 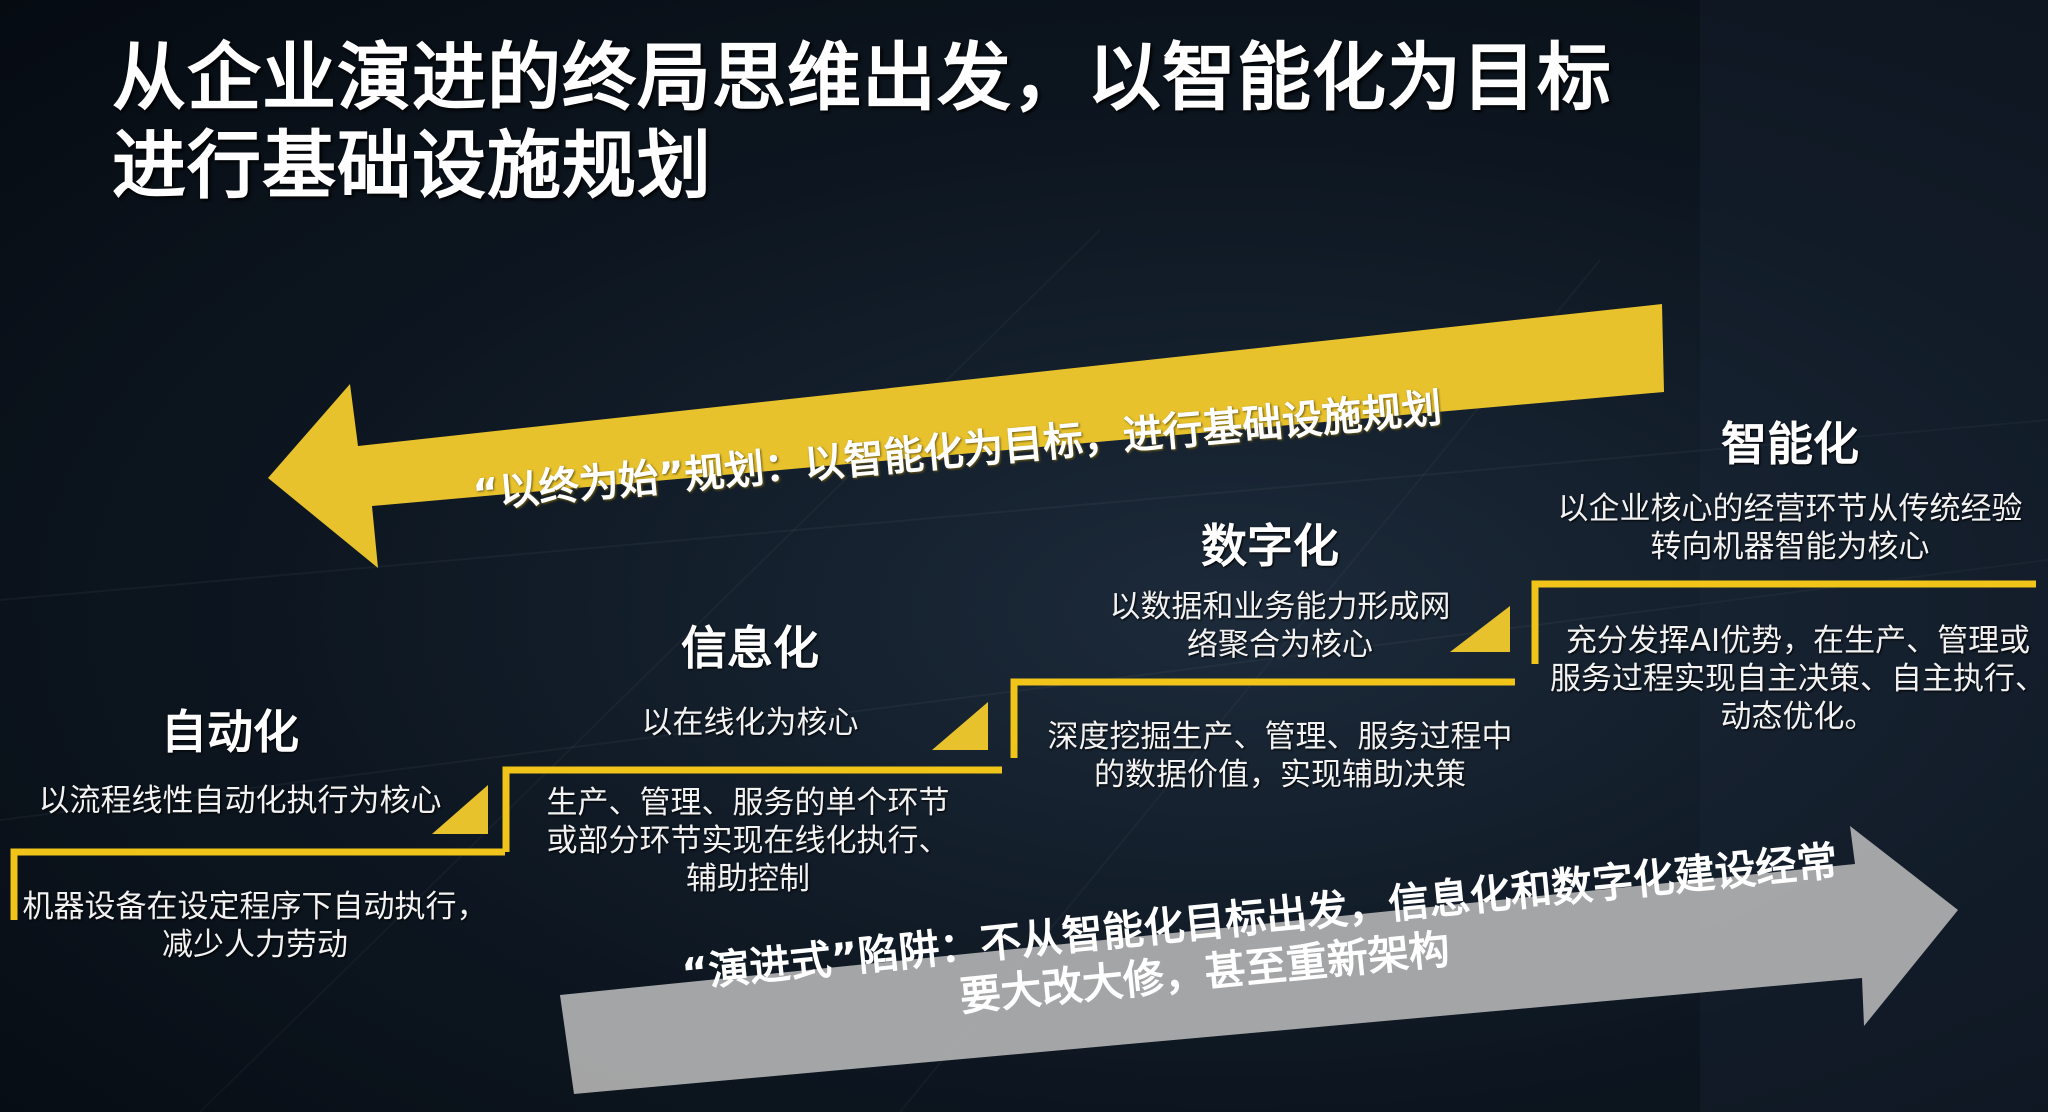 What do you see at coordinates (1790, 528) in the screenshot?
I see `stage-core-intelligentization: 以企业核心的经营环节从传统经验 转向机器智能为核心` at bounding box center [1790, 528].